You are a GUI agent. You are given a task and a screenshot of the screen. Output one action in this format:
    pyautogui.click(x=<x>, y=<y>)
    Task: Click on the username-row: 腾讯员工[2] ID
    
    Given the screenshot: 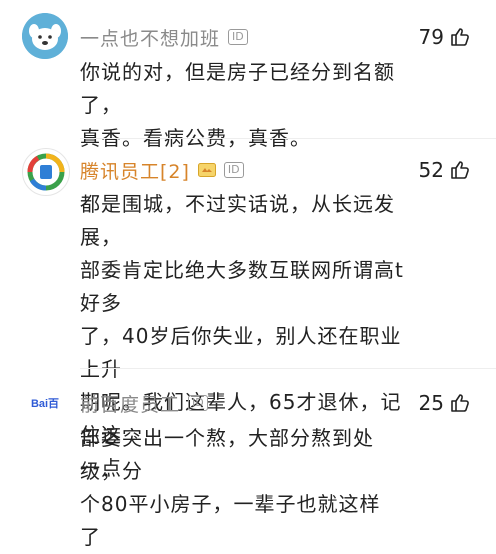 What is the action you would take?
    pyautogui.click(x=162, y=170)
    